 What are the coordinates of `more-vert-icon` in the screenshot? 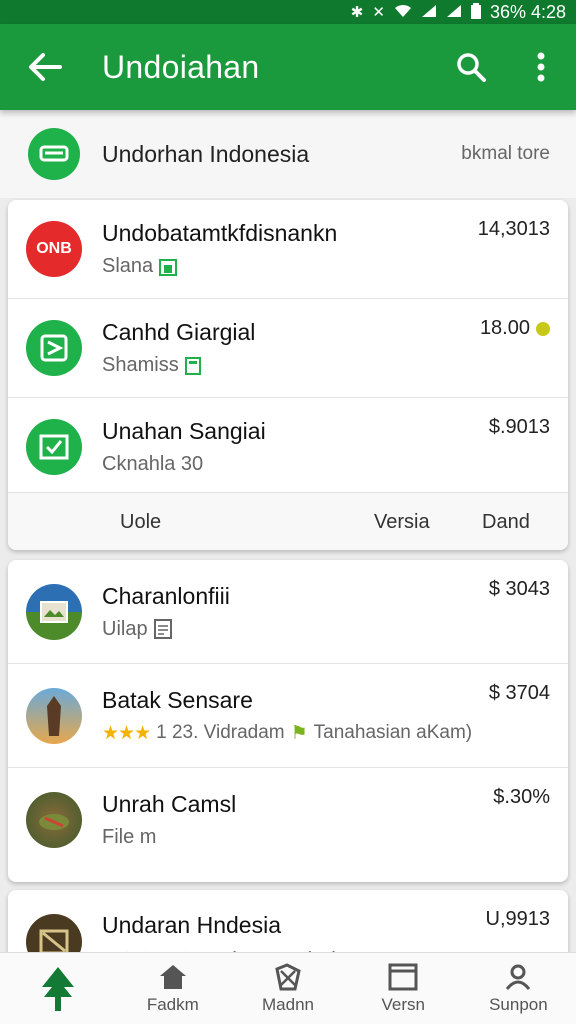 It's located at (541, 67).